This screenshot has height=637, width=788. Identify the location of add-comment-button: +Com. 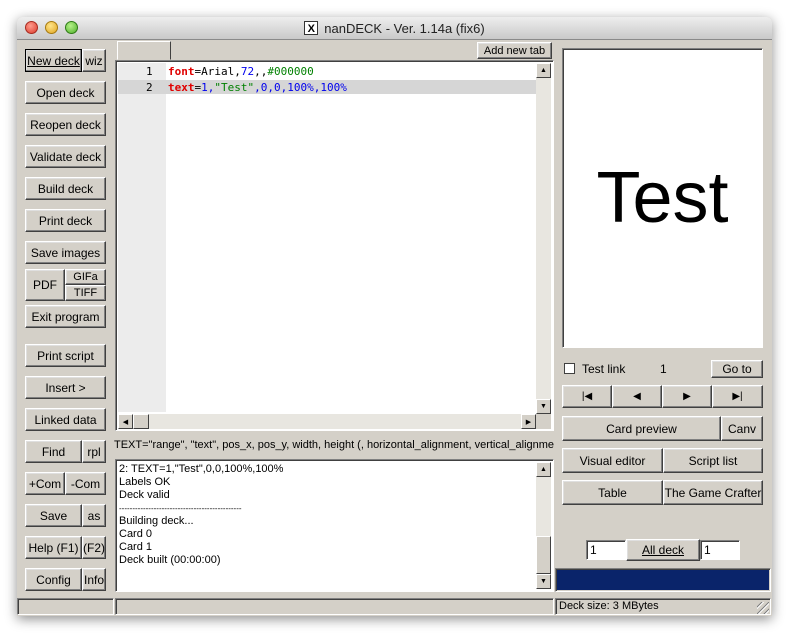
(45, 483).